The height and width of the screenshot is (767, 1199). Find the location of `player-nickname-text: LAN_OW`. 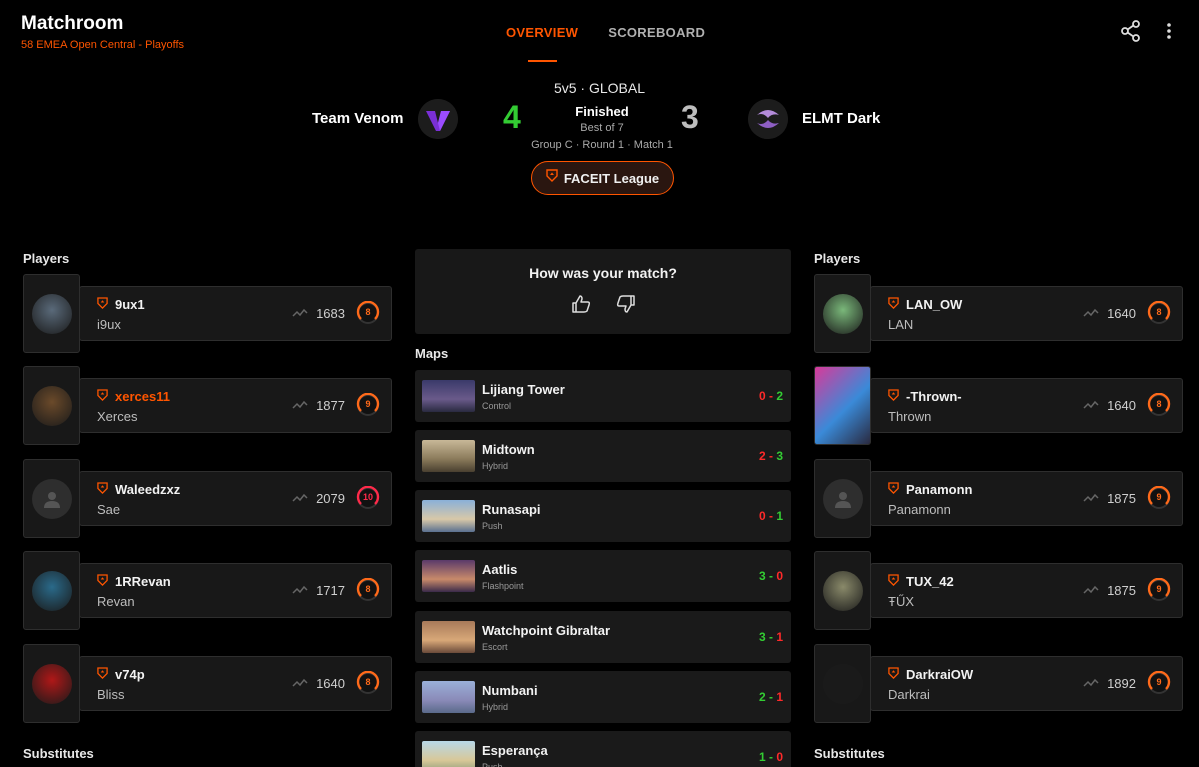

player-nickname-text: LAN_OW is located at coordinates (934, 304).